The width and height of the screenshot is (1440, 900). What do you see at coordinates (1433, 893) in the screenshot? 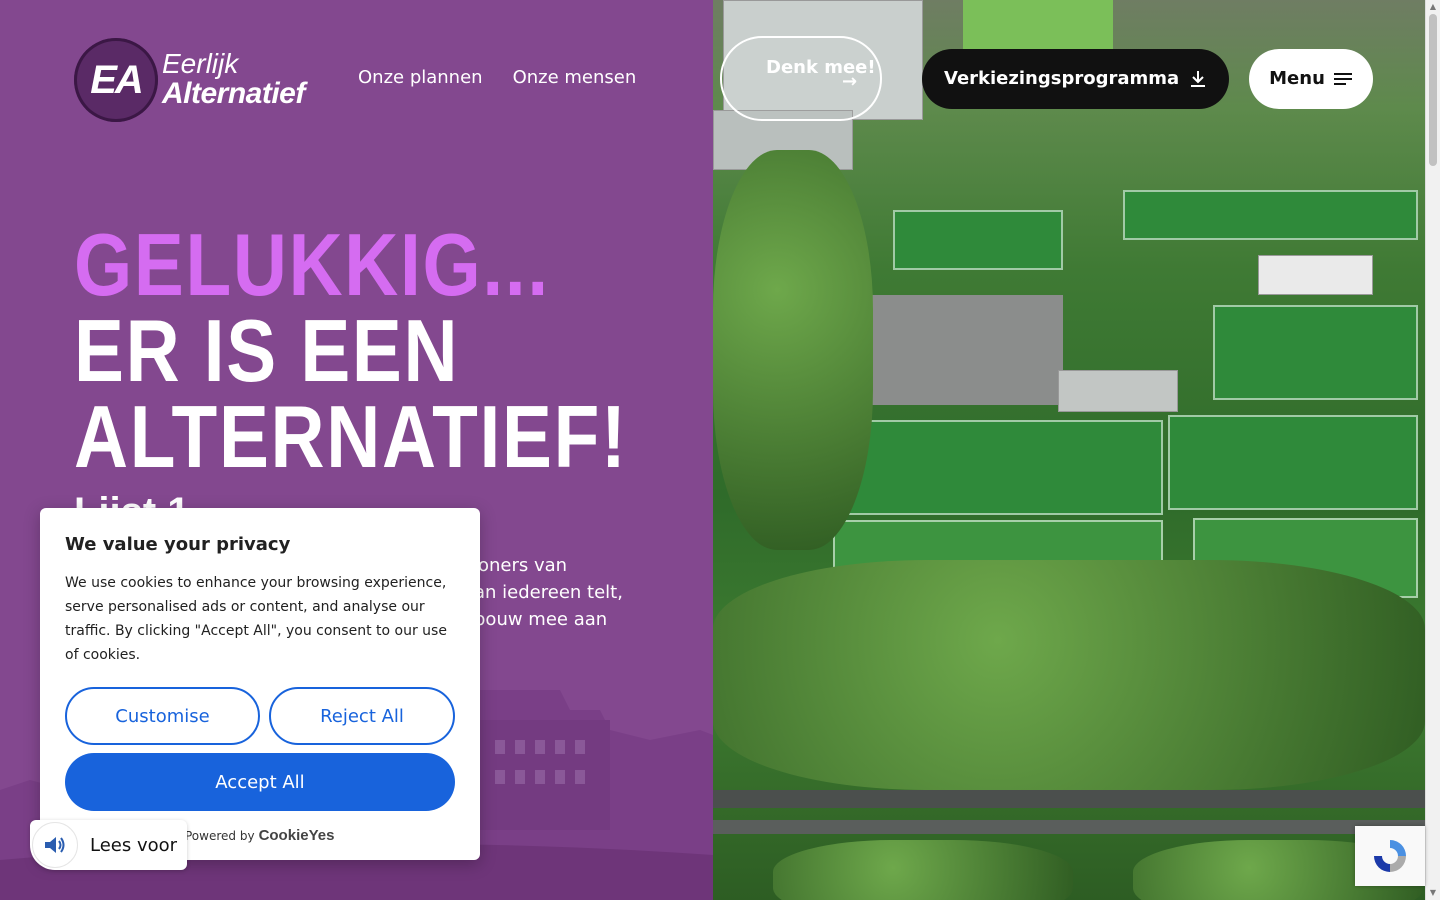
I see `scroll-down-arrow-icon: ▼` at bounding box center [1433, 893].